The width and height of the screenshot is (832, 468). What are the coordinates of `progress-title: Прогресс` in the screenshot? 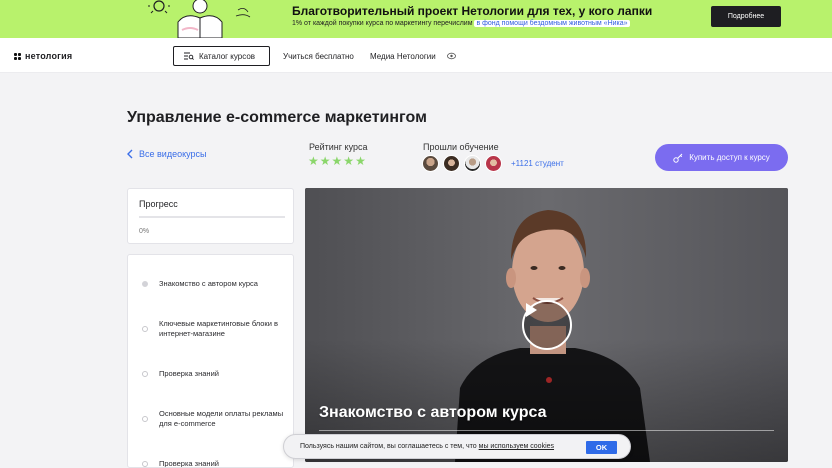 It's located at (158, 204).